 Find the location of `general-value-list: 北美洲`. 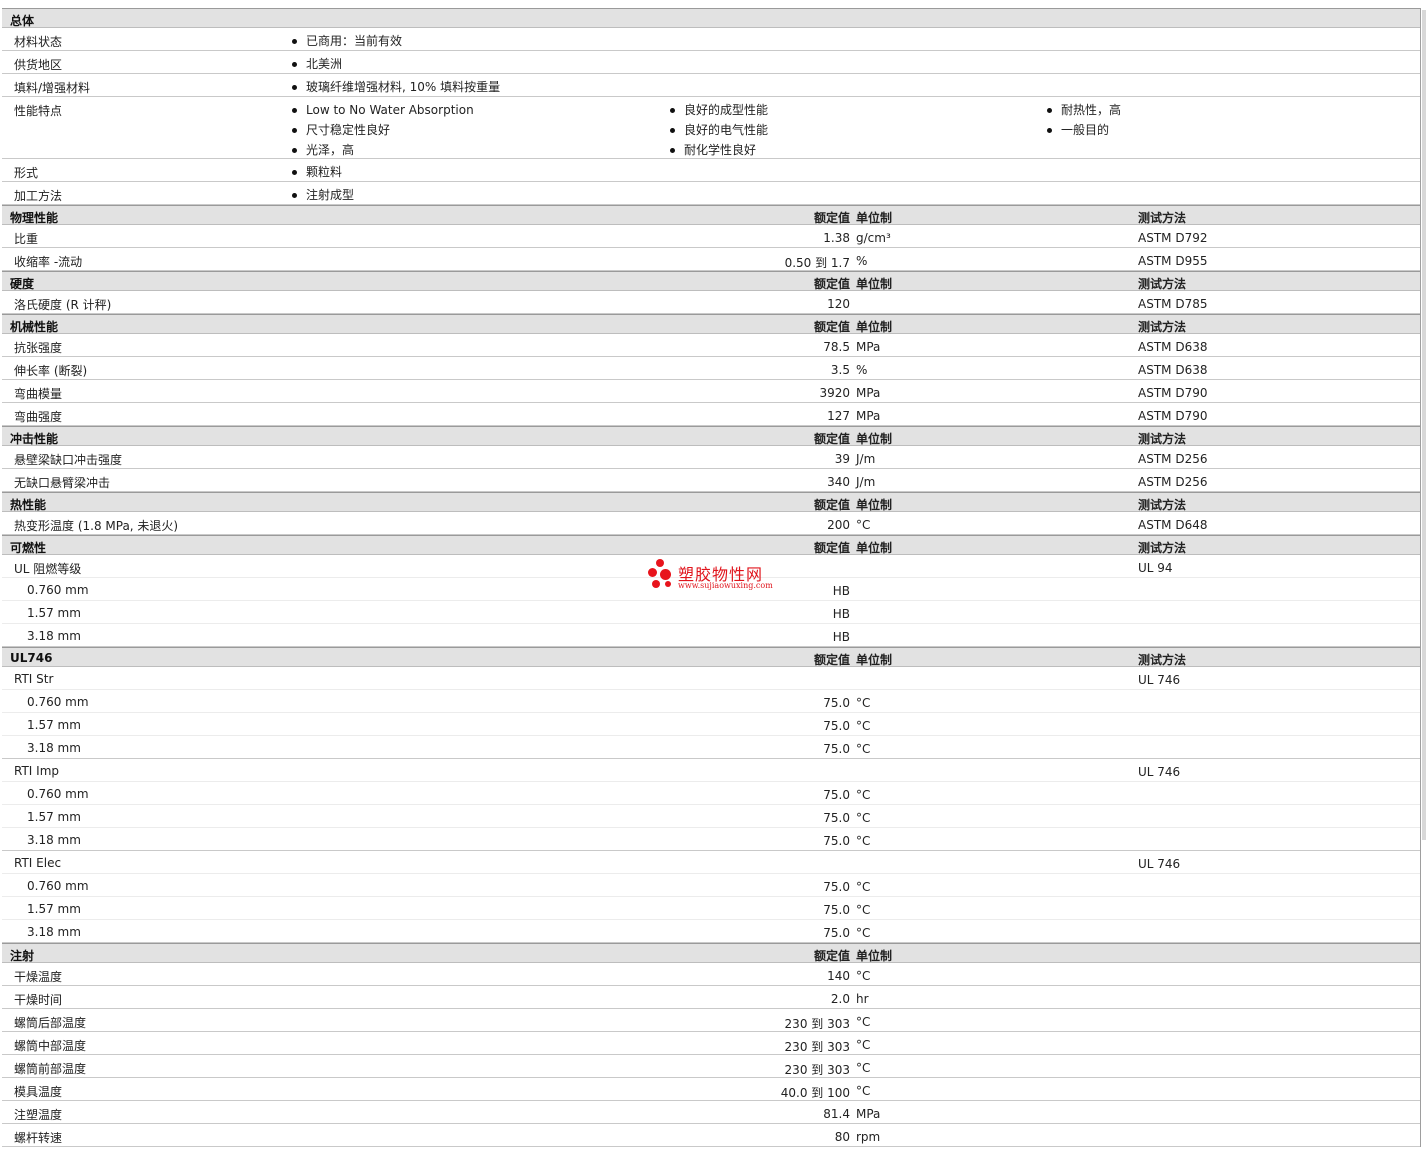

general-value-list: 北美洲 is located at coordinates (316, 65).